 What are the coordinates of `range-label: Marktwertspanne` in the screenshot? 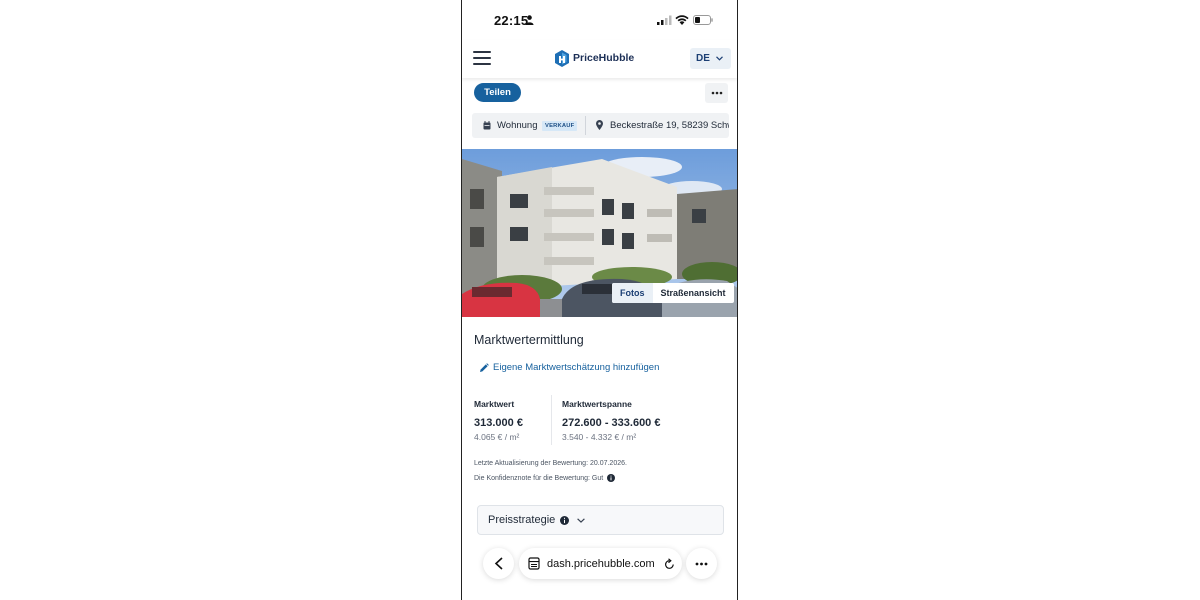 It's located at (597, 404).